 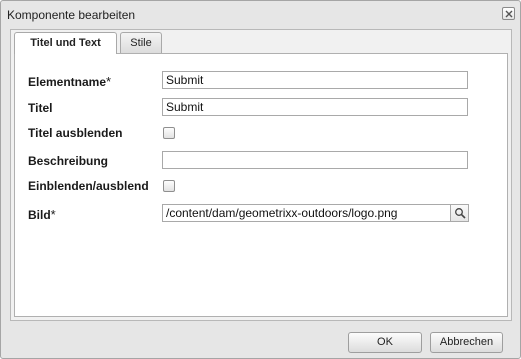 What do you see at coordinates (88, 186) in the screenshot?
I see `toggle-label: Einblenden/ausblend` at bounding box center [88, 186].